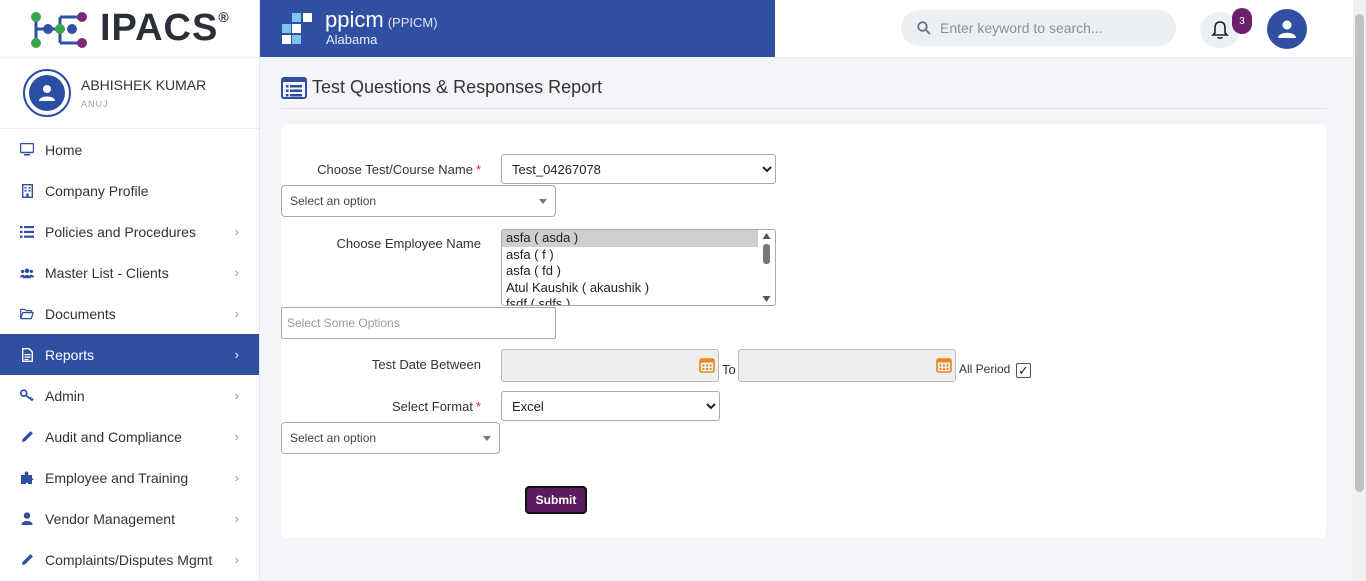 The height and width of the screenshot is (581, 1366). Describe the element at coordinates (144, 85) in the screenshot. I see `user-name: ABHISHEK KUMAR` at that location.